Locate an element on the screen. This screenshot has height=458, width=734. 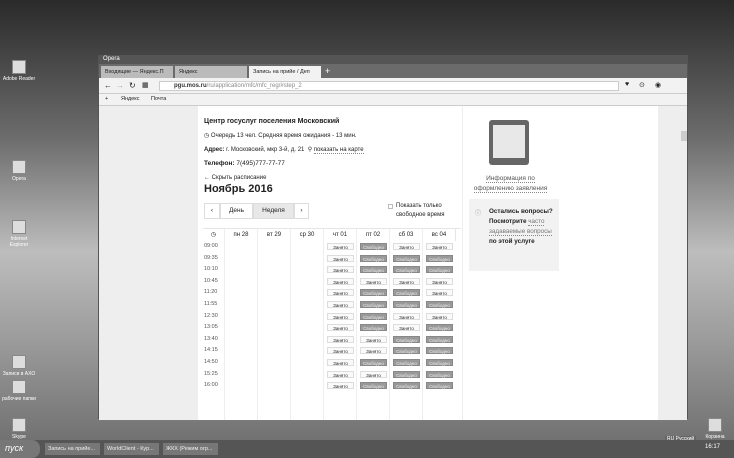
new-tab-icon: + is located at coordinates (327, 71).